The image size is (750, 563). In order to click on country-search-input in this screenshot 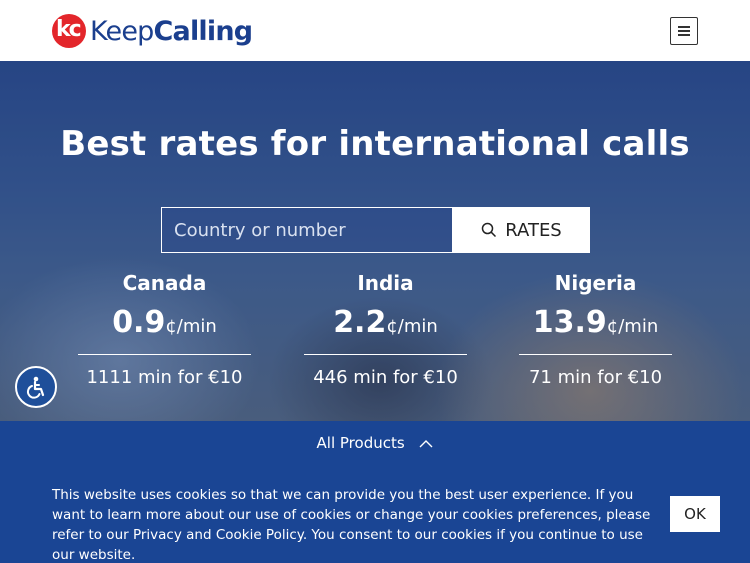, I will do `click(307, 230)`.